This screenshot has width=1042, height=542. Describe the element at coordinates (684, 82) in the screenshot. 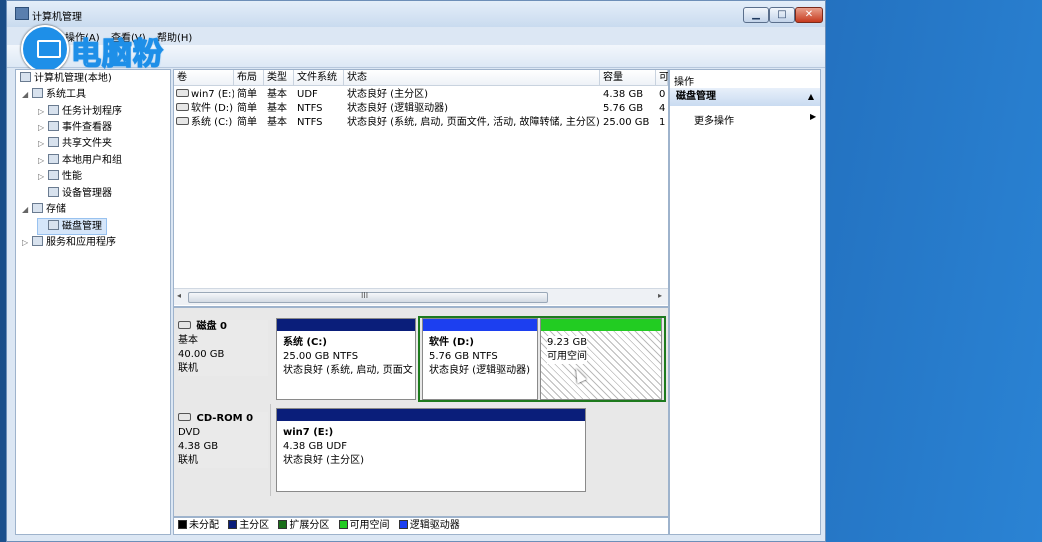

I see `actions-title: 操作` at that location.